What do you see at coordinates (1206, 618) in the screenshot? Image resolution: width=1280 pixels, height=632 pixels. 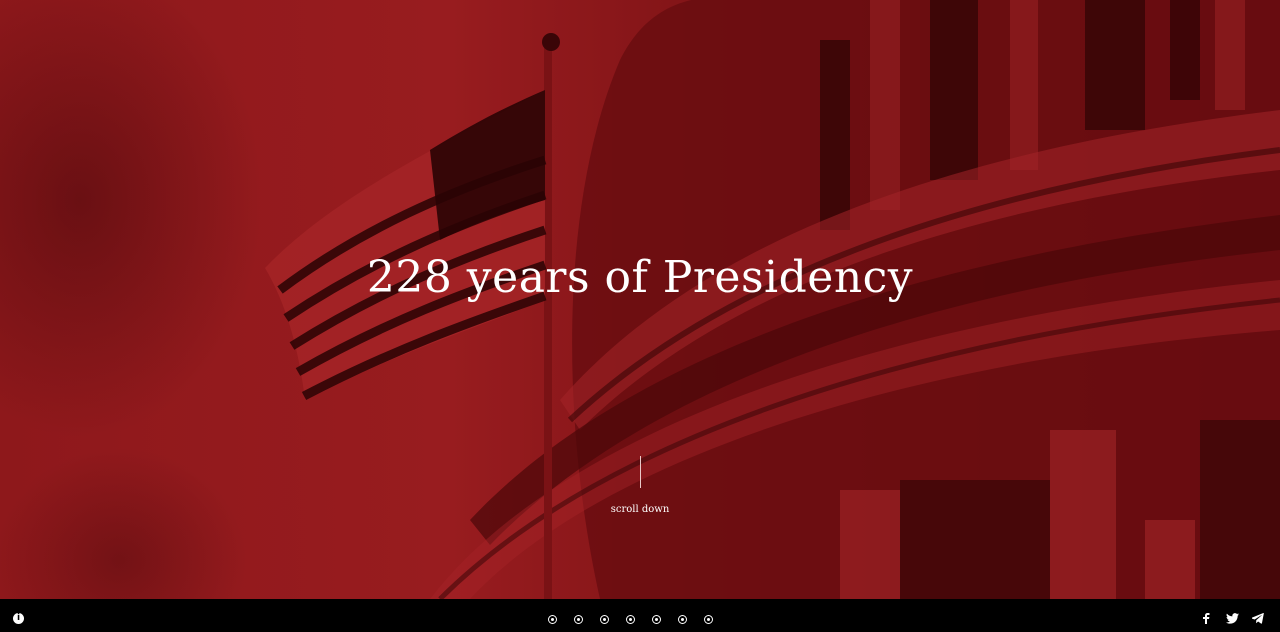 I see `facebook-icon` at bounding box center [1206, 618].